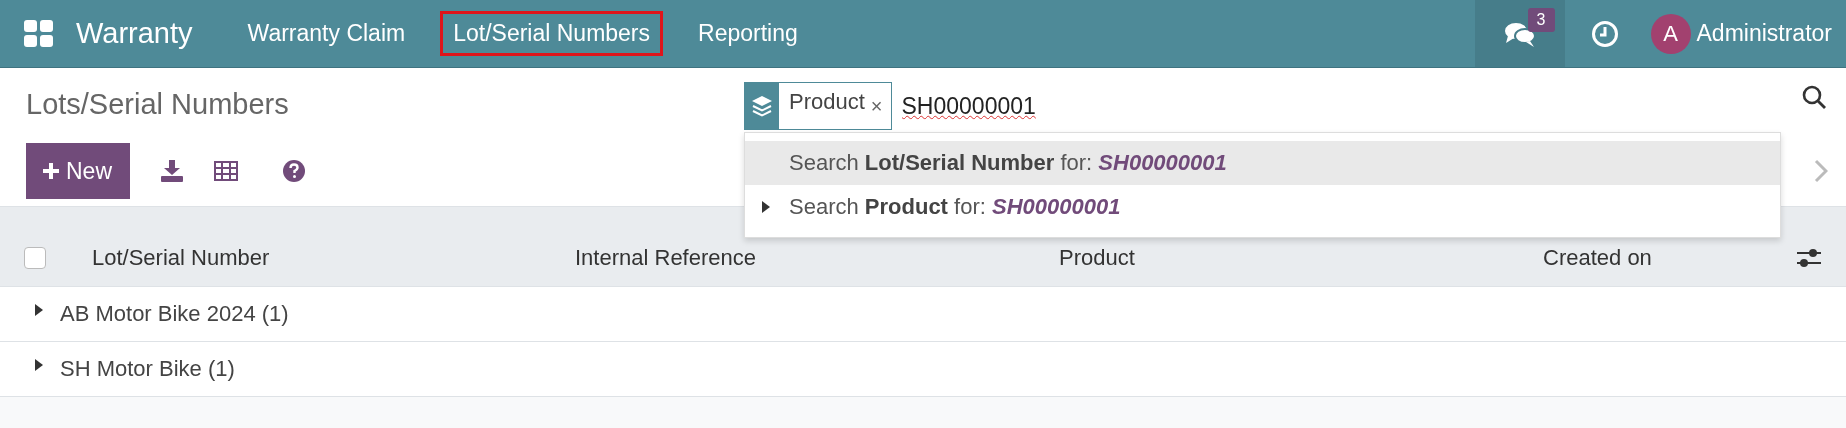 This screenshot has height=428, width=1846. What do you see at coordinates (1262, 163) in the screenshot?
I see `search-suggestion: Search Lot/Serial Number for: SH00000001` at bounding box center [1262, 163].